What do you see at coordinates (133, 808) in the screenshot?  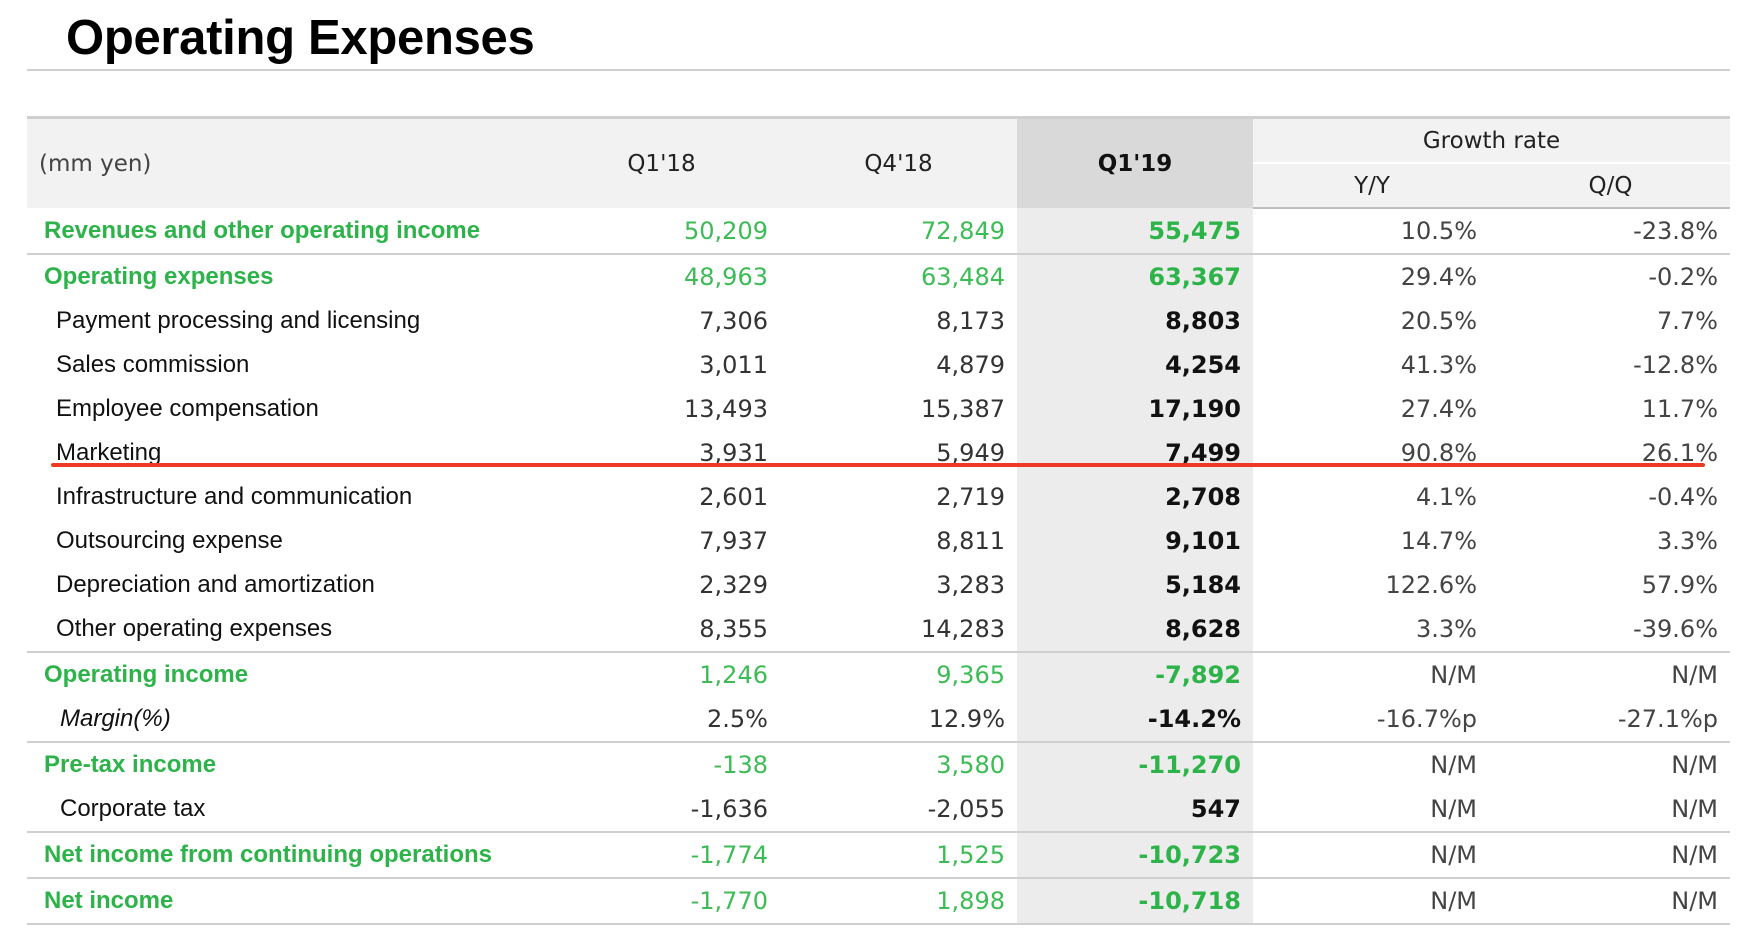 I see `row-label: Corporate tax` at bounding box center [133, 808].